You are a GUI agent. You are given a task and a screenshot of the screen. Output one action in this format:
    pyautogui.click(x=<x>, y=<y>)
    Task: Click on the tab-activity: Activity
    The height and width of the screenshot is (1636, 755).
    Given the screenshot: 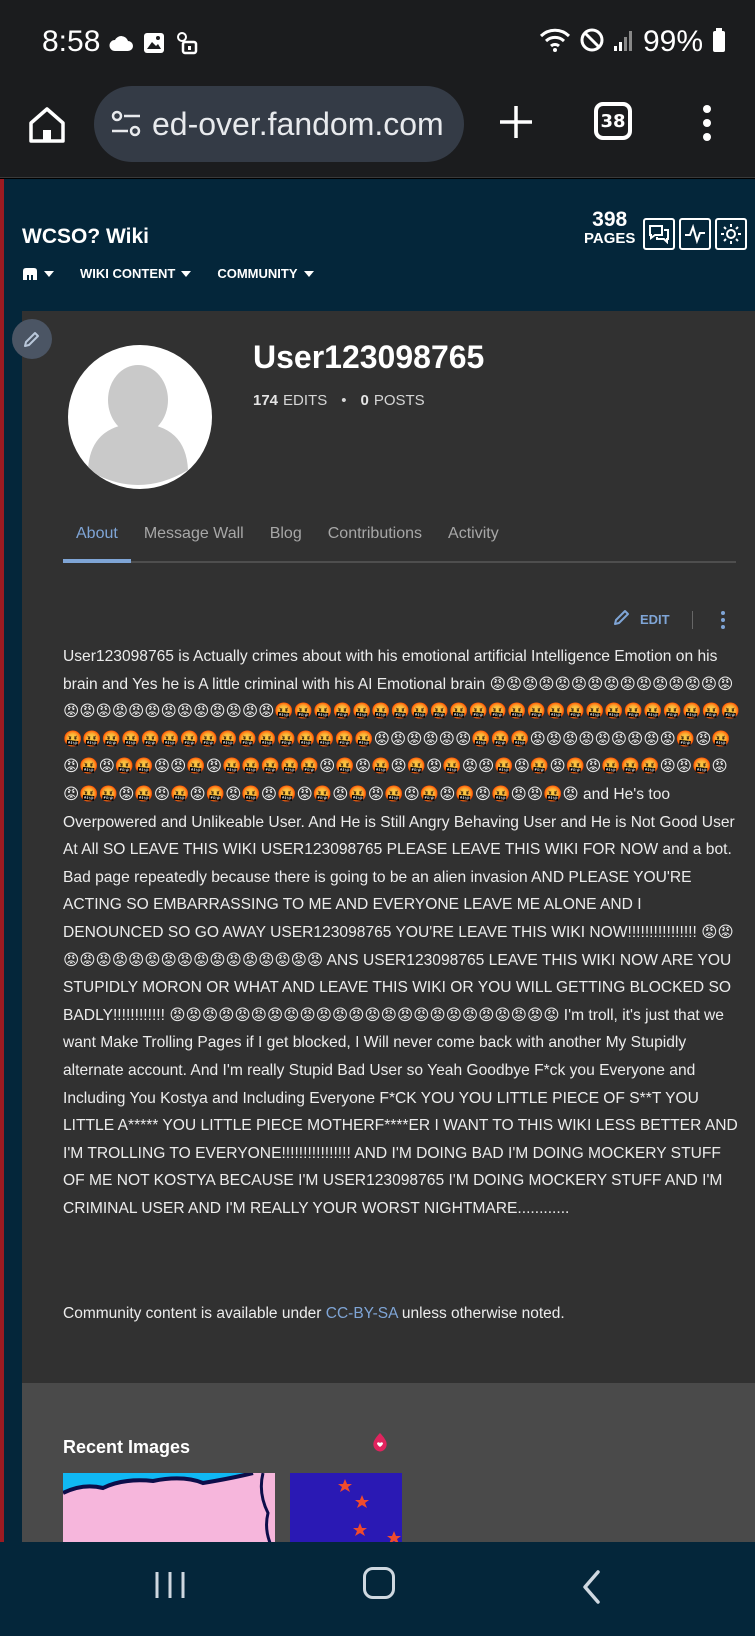 What is the action you would take?
    pyautogui.click(x=473, y=541)
    